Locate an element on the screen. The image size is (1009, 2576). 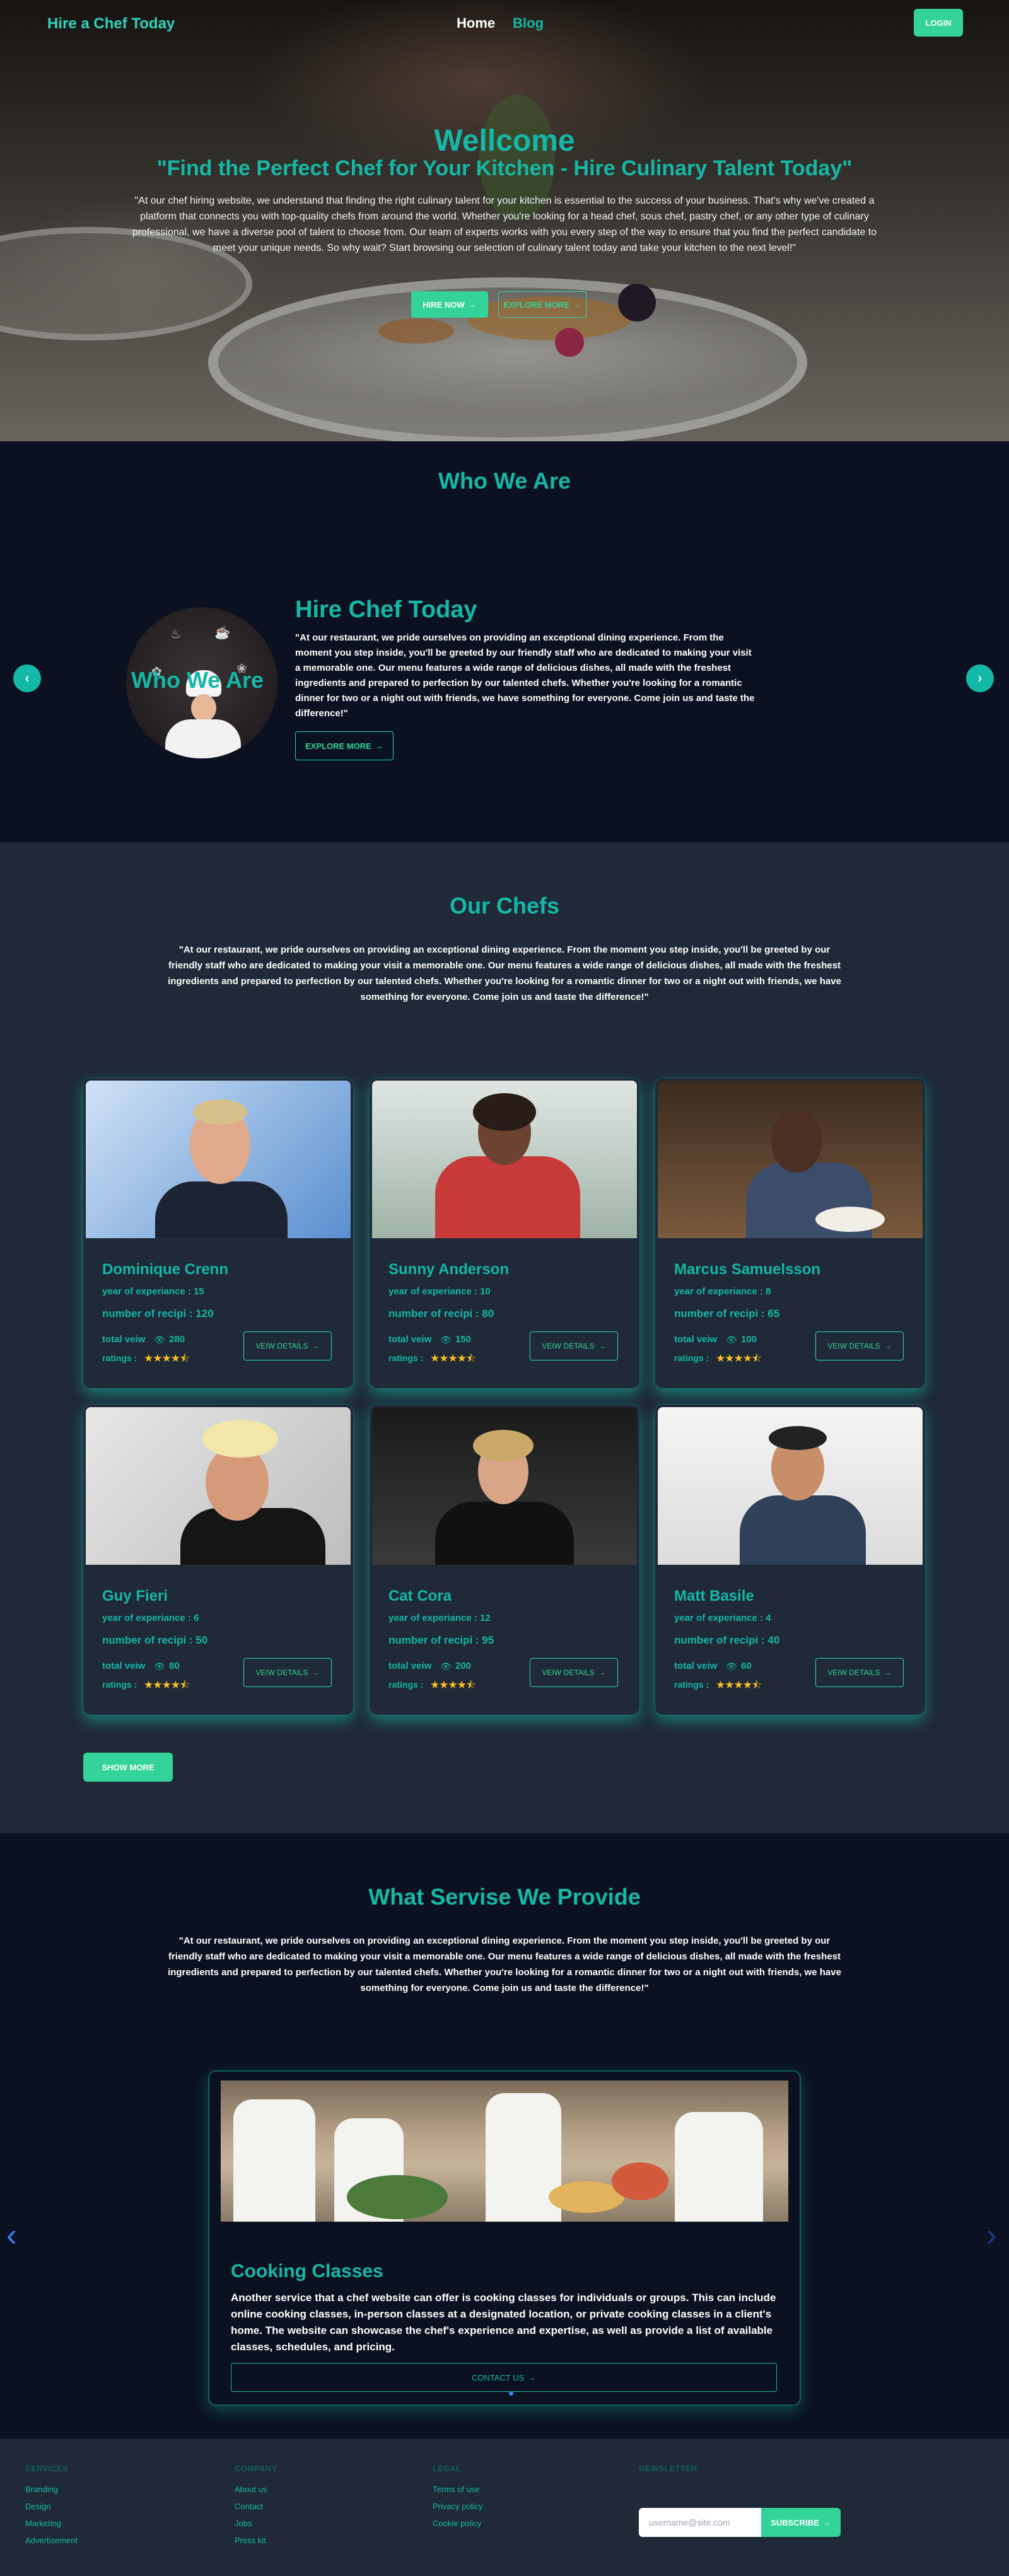
footer-link: Design is located at coordinates (51, 2506).